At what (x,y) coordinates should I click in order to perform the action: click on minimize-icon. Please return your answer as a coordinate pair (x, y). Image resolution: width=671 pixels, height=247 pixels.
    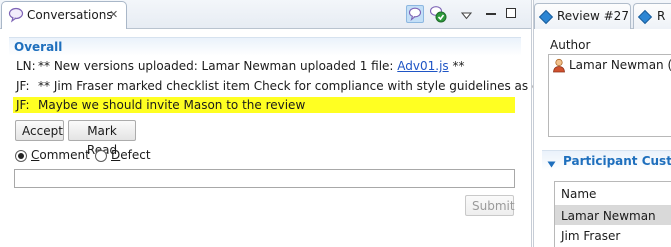
    Looking at the image, I should click on (491, 14).